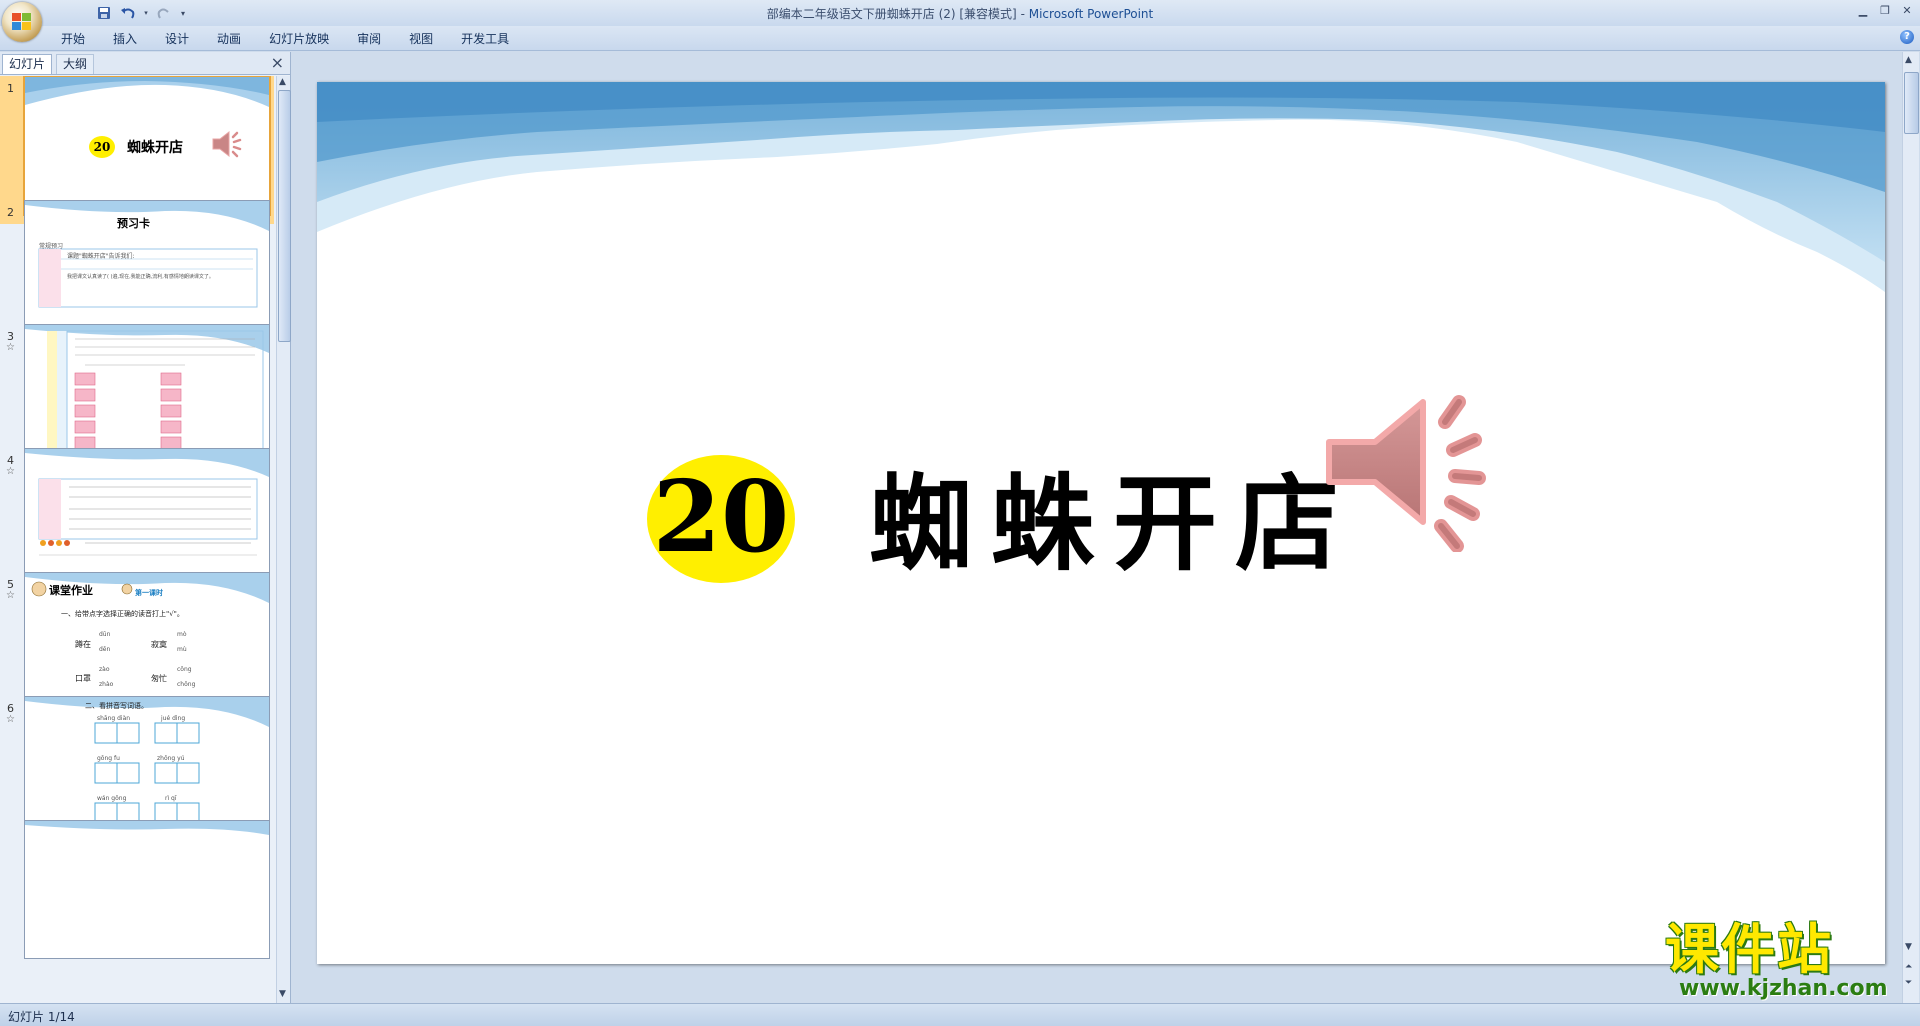 This screenshot has width=1920, height=1026. I want to click on close-icon: ✕, so click(1907, 10).